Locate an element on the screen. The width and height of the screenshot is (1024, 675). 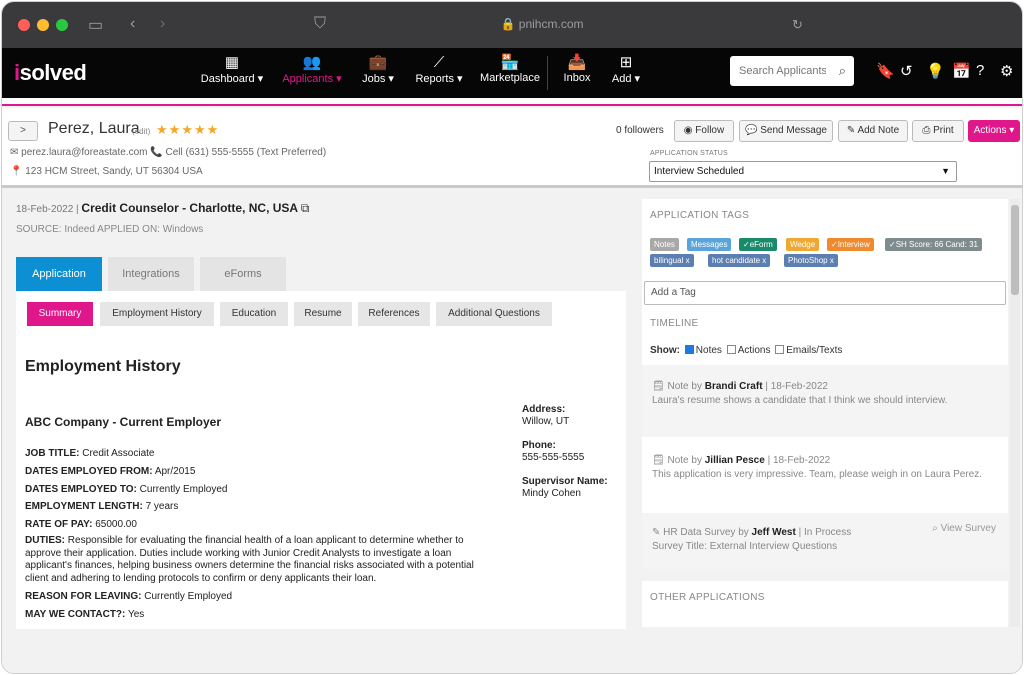
tag-eform: ✓eForm is located at coordinates (758, 244).